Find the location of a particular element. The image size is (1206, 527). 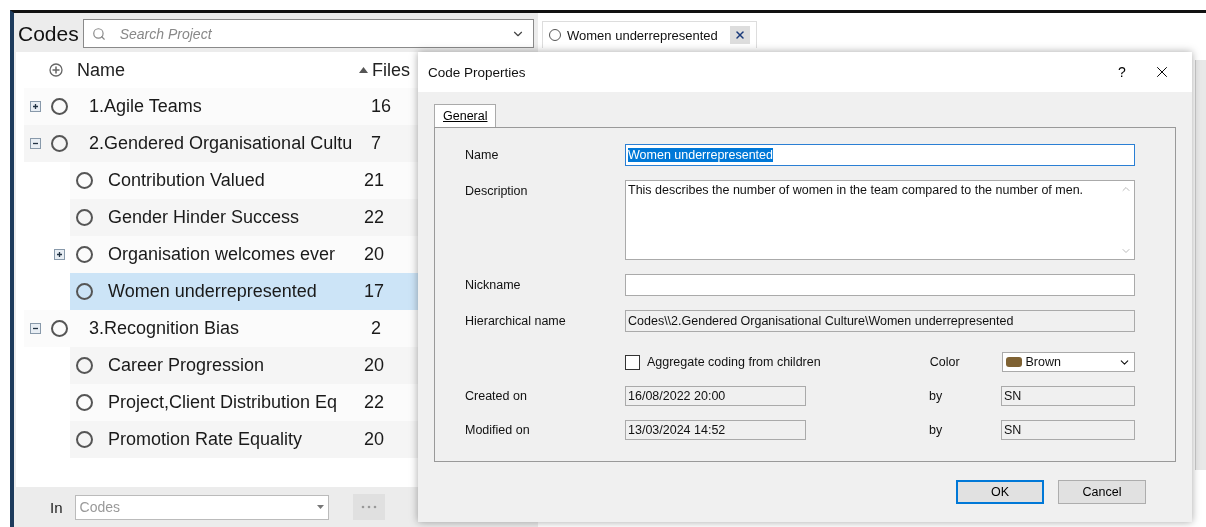

search-icon is located at coordinates (98, 33).